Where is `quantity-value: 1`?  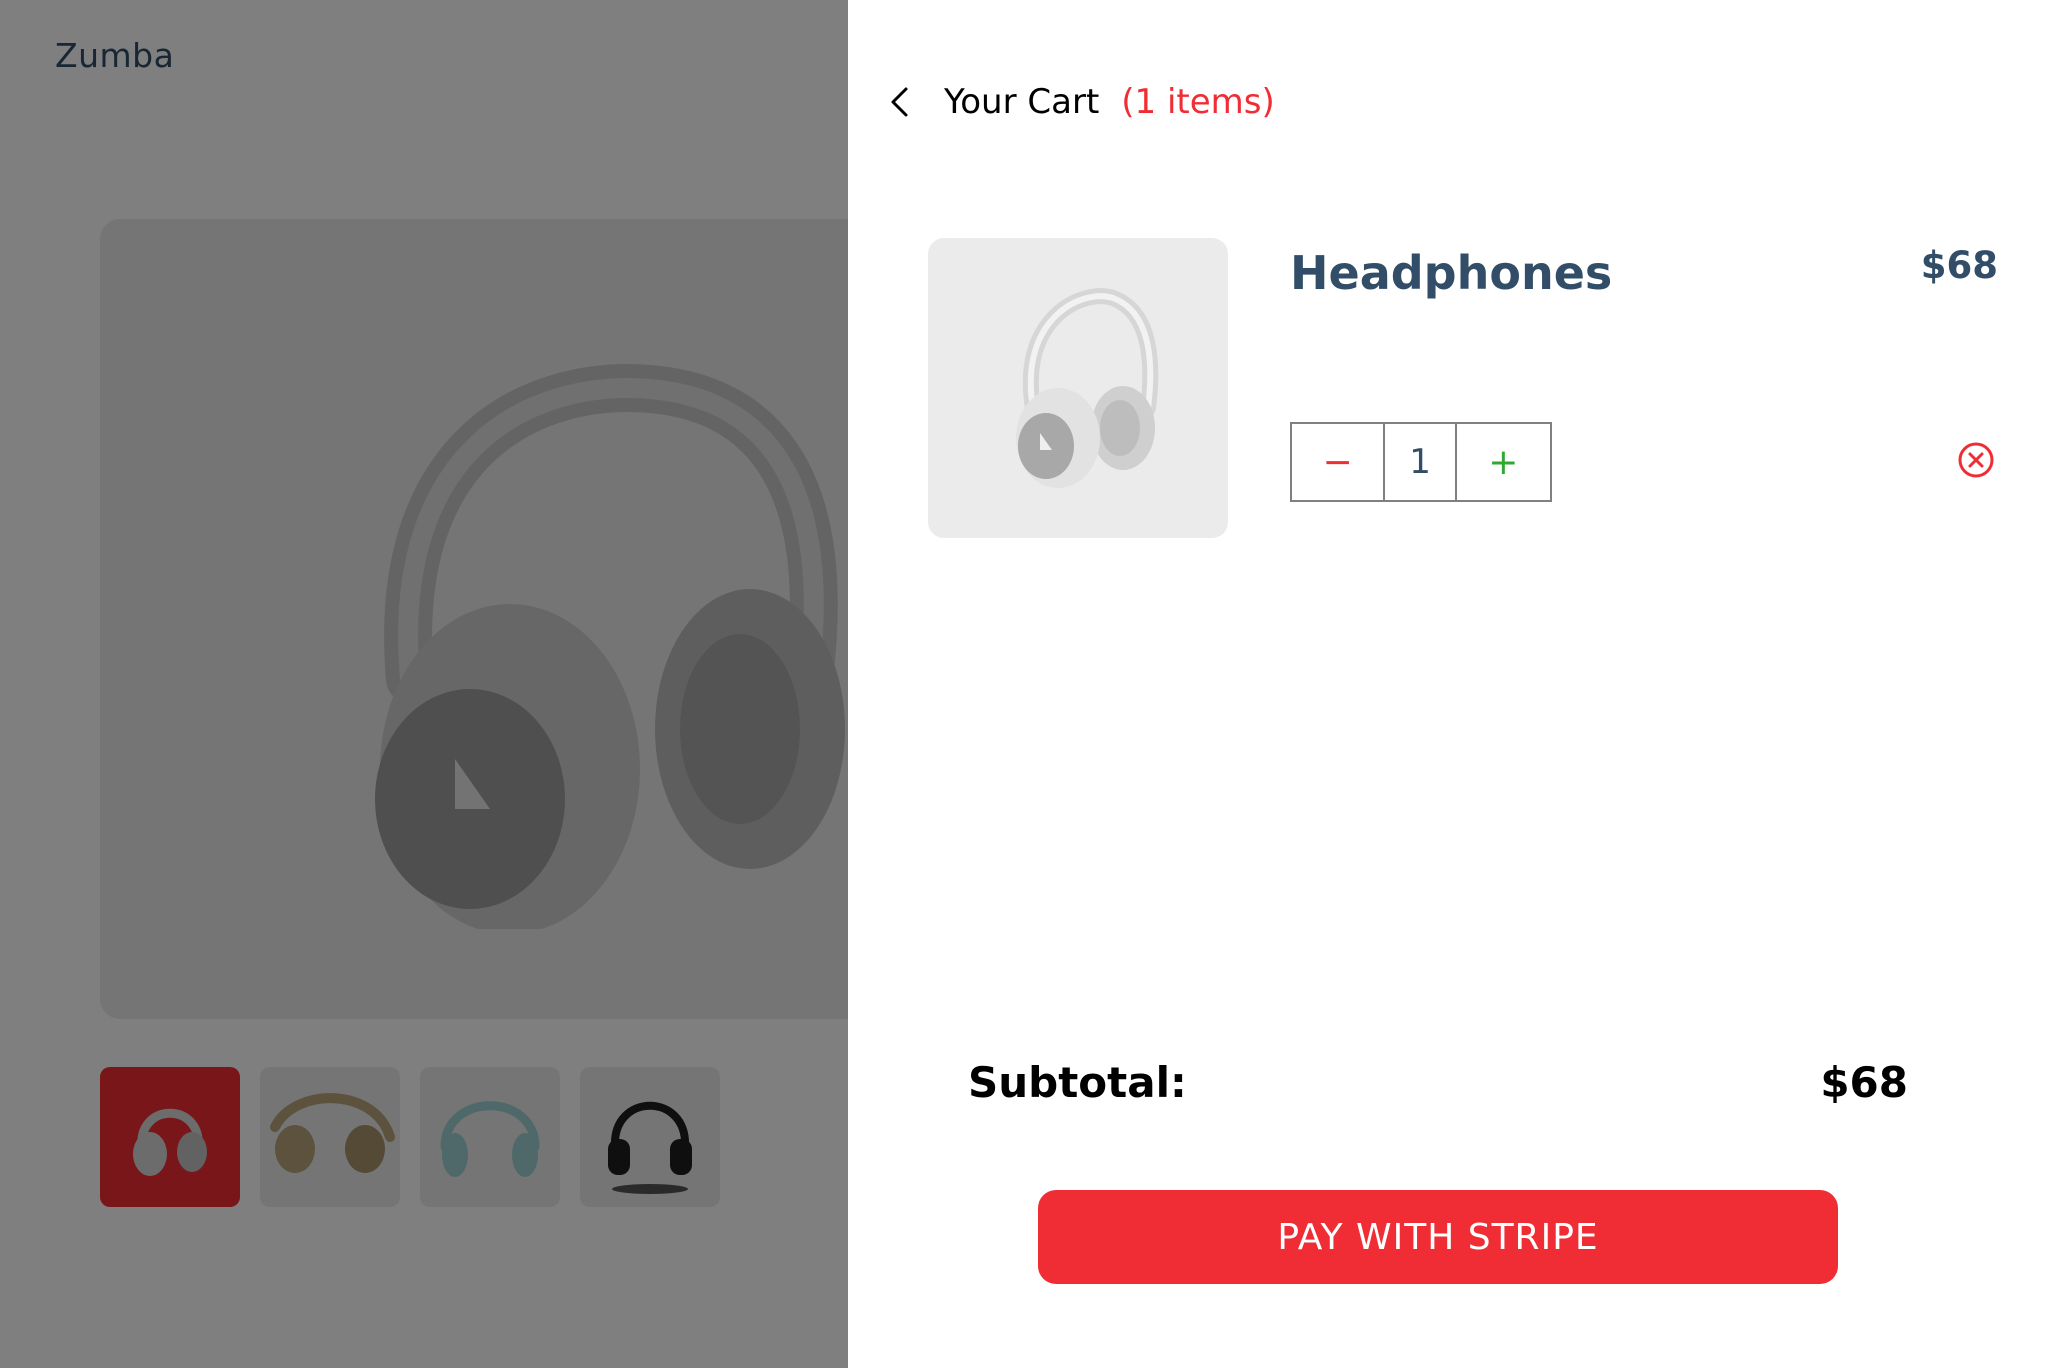 quantity-value: 1 is located at coordinates (1421, 462).